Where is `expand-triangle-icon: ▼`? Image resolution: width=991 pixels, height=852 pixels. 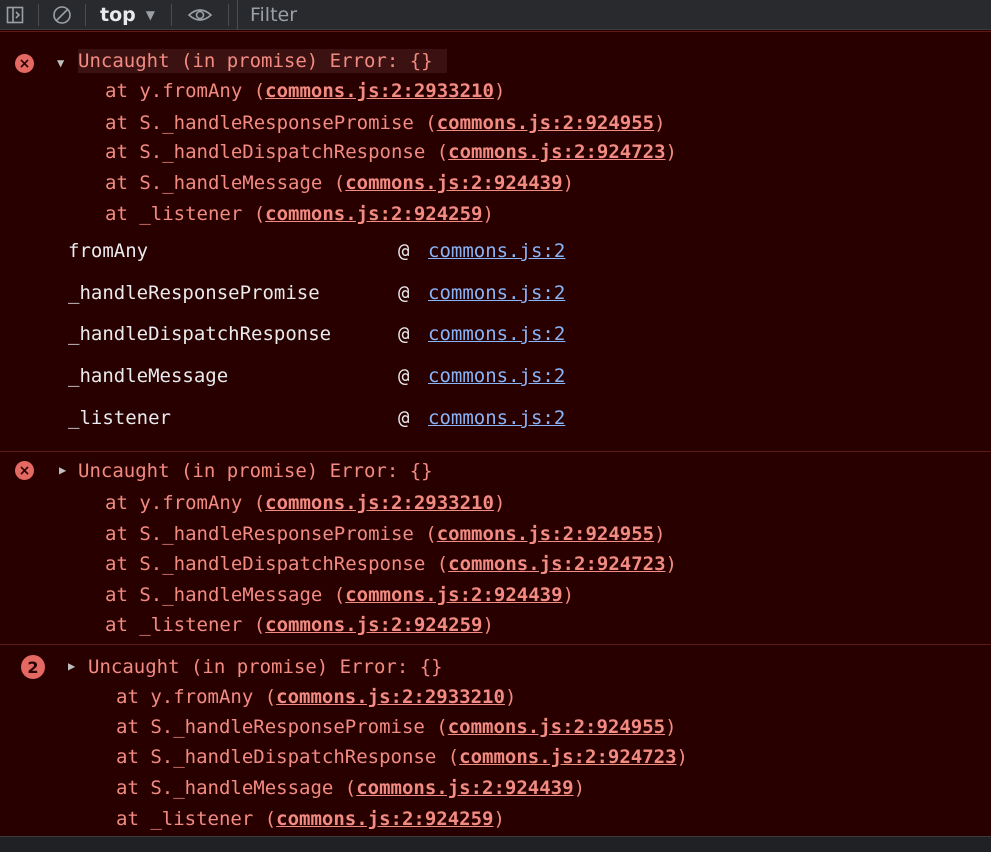
expand-triangle-icon: ▼ is located at coordinates (60, 63).